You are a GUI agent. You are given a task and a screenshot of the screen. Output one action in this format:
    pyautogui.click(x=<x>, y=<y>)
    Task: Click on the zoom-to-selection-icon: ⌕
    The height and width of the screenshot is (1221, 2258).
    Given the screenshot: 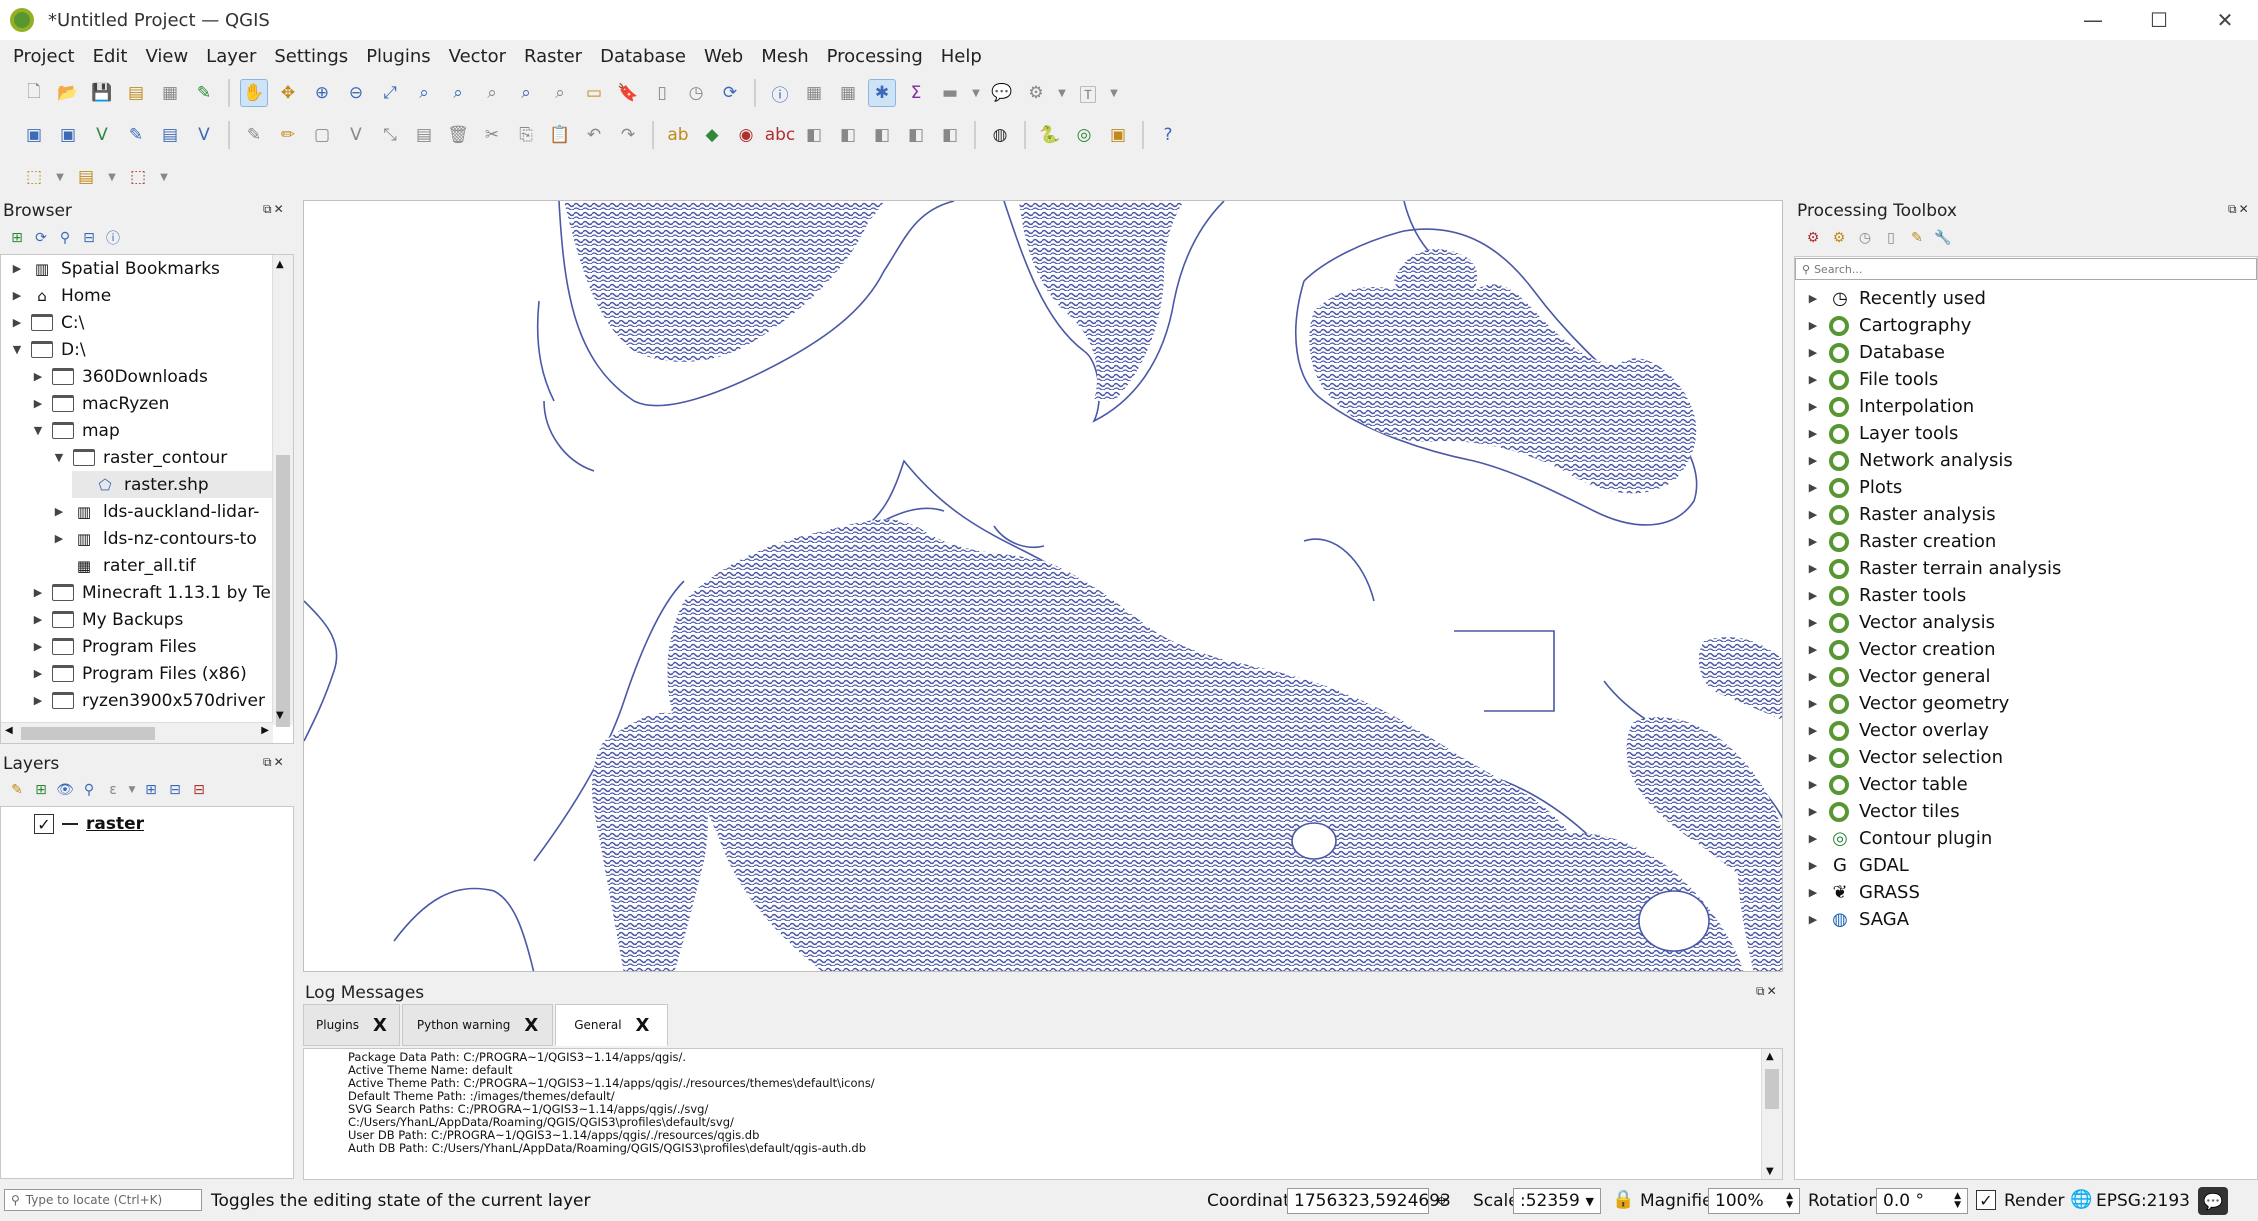 What is the action you would take?
    pyautogui.click(x=424, y=93)
    